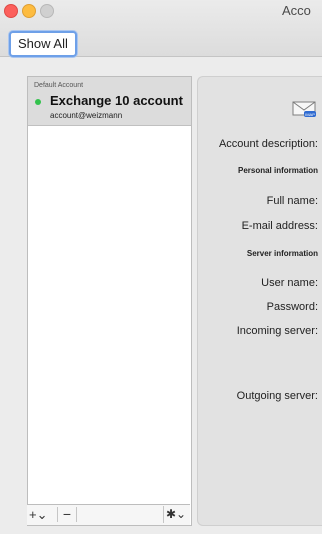  What do you see at coordinates (268, 144) in the screenshot?
I see `account-description-label: Account description:` at bounding box center [268, 144].